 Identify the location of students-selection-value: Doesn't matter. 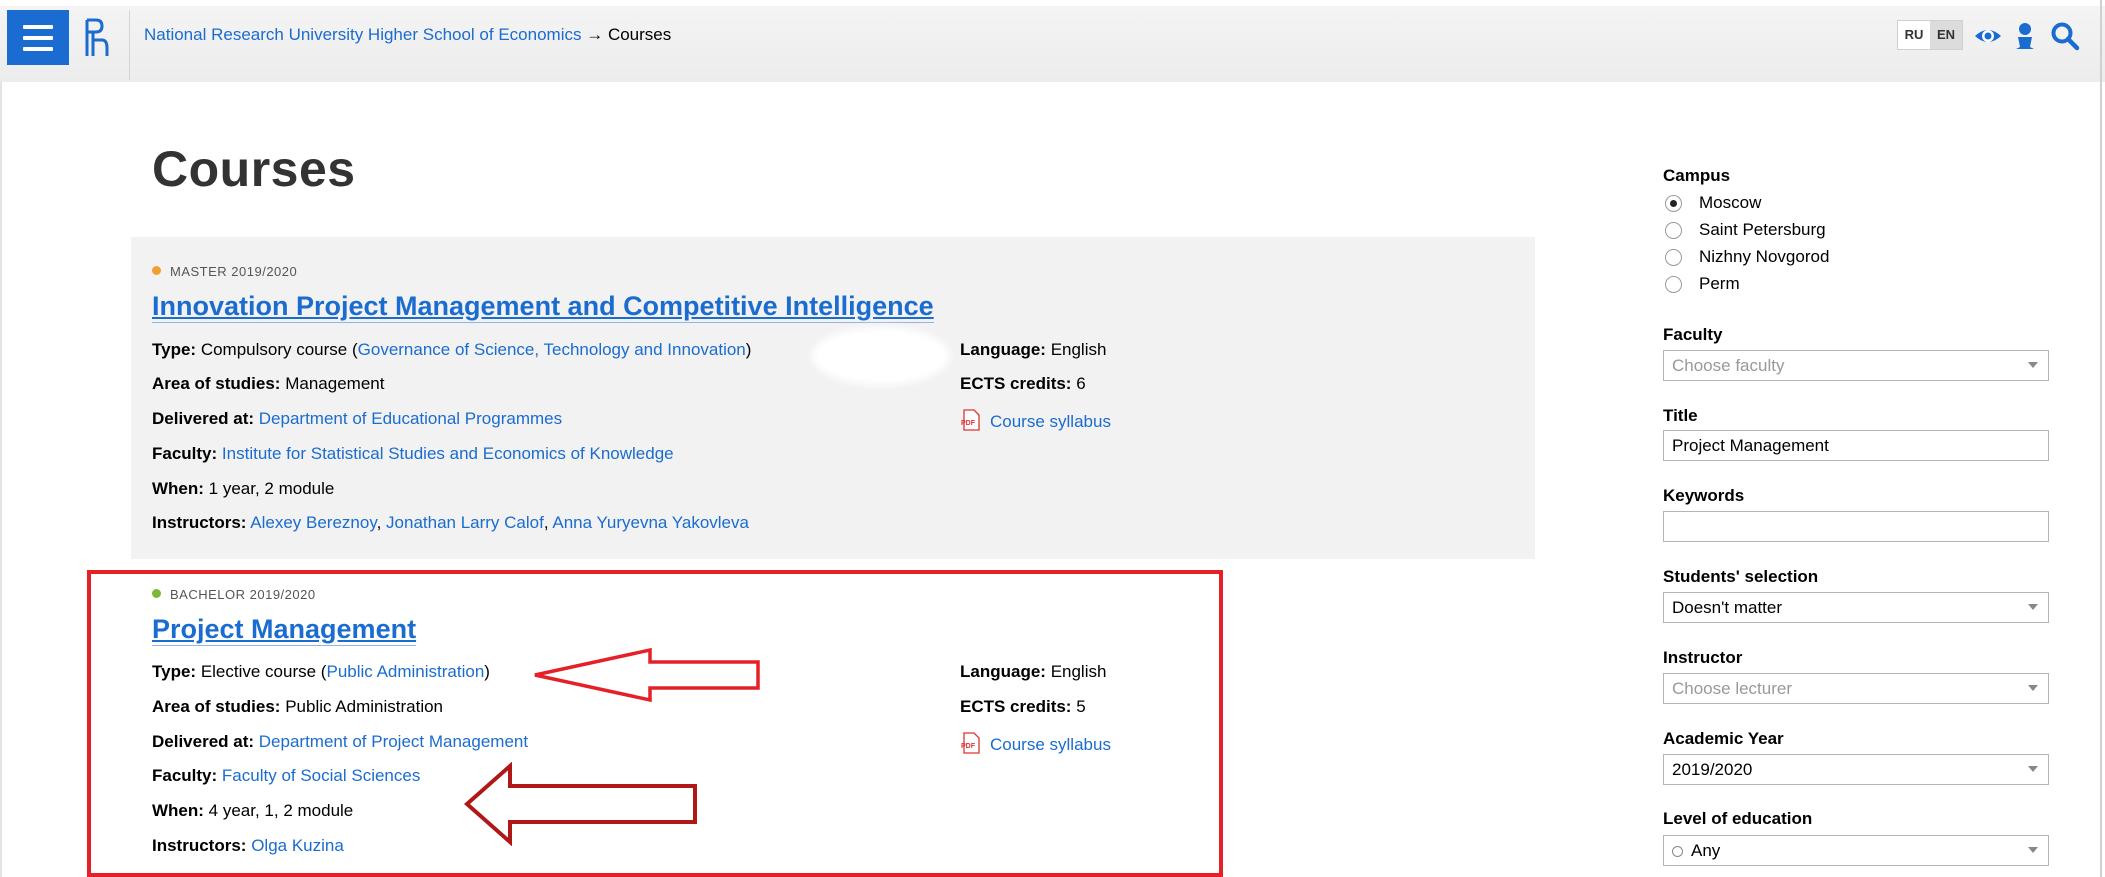
(1727, 607).